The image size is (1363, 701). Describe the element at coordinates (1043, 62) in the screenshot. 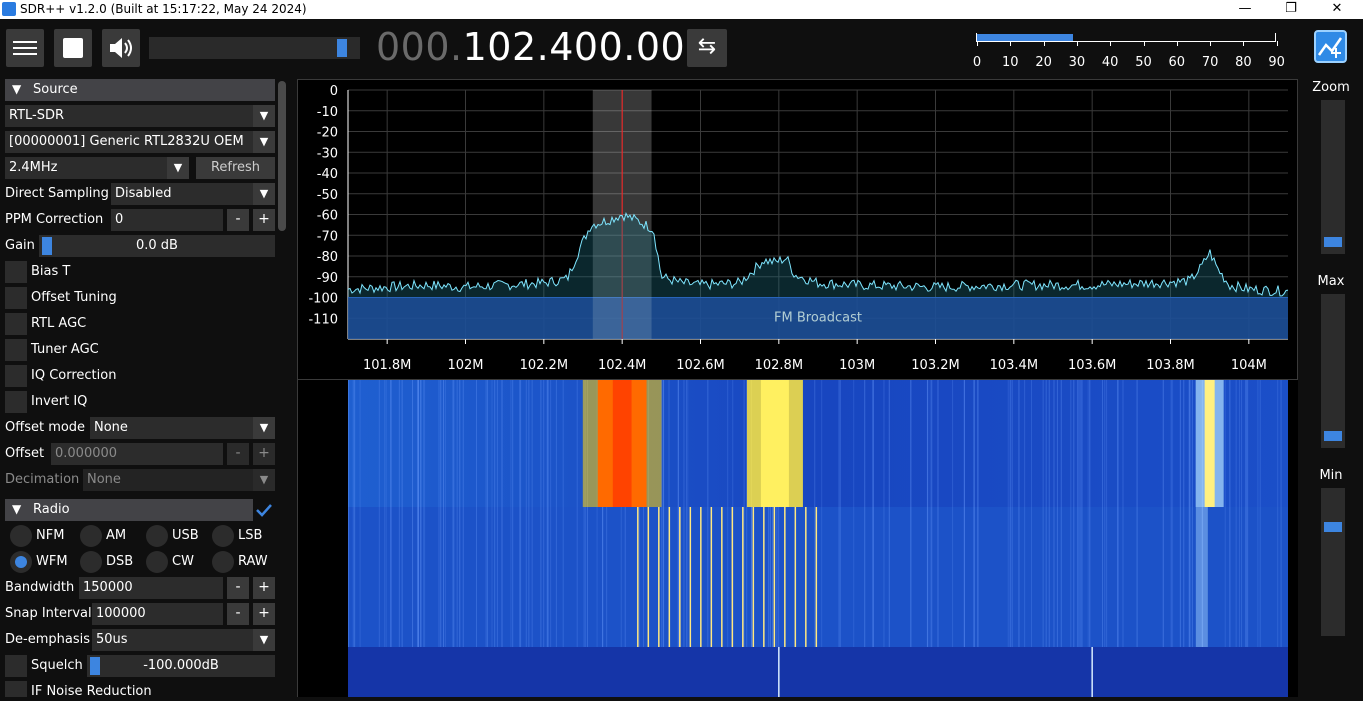

I see `snr-tick-label: 20` at that location.